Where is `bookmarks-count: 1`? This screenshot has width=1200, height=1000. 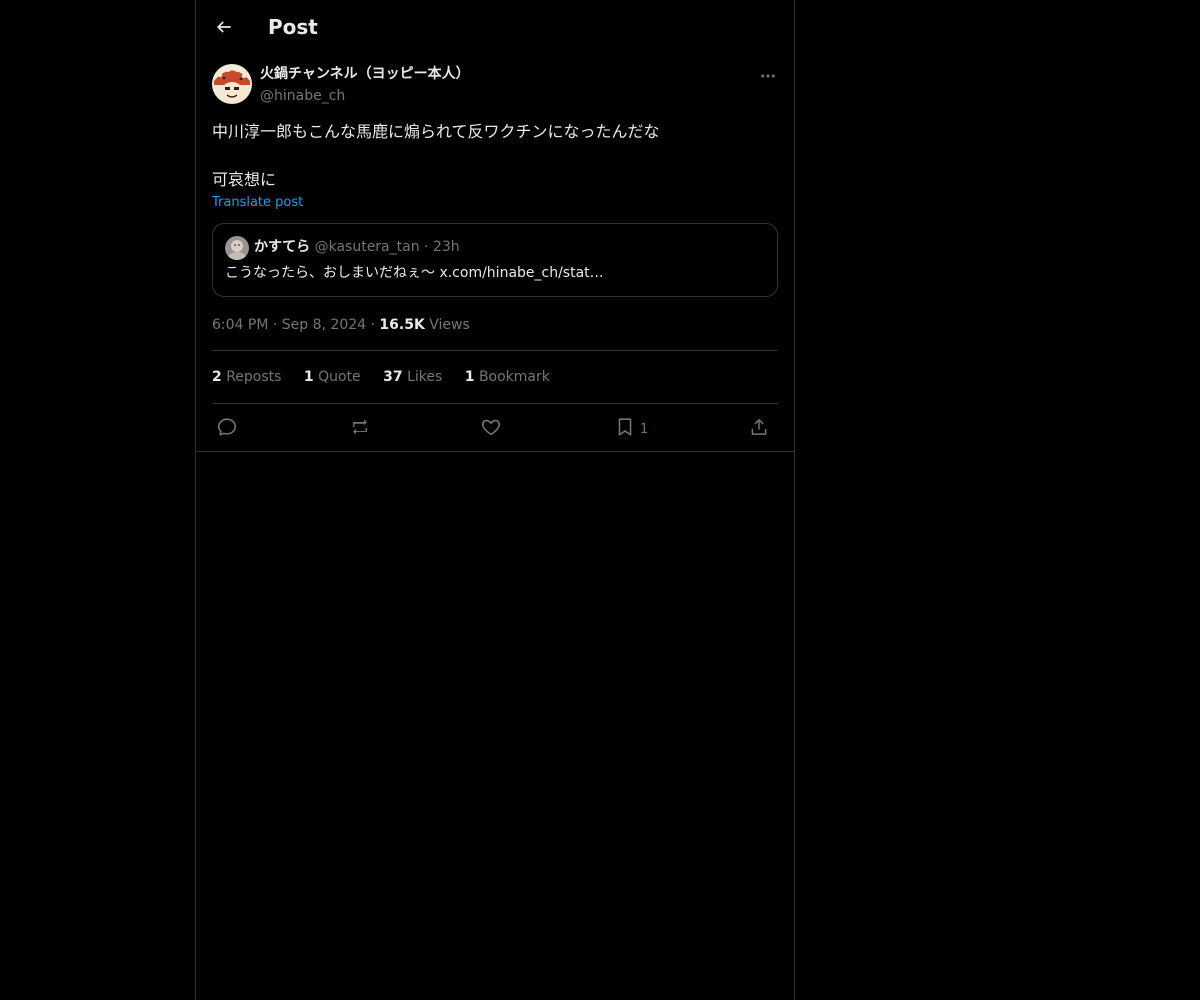 bookmarks-count: 1 is located at coordinates (469, 377).